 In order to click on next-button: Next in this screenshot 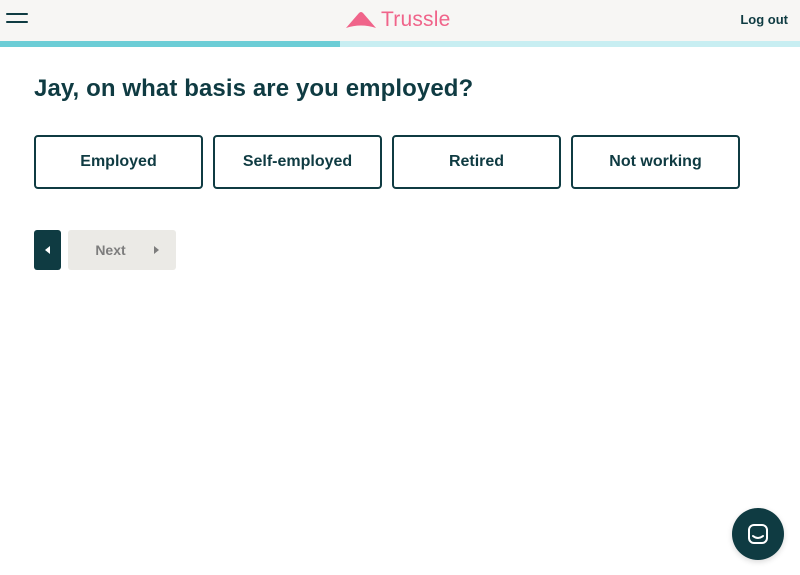, I will do `click(122, 250)`.